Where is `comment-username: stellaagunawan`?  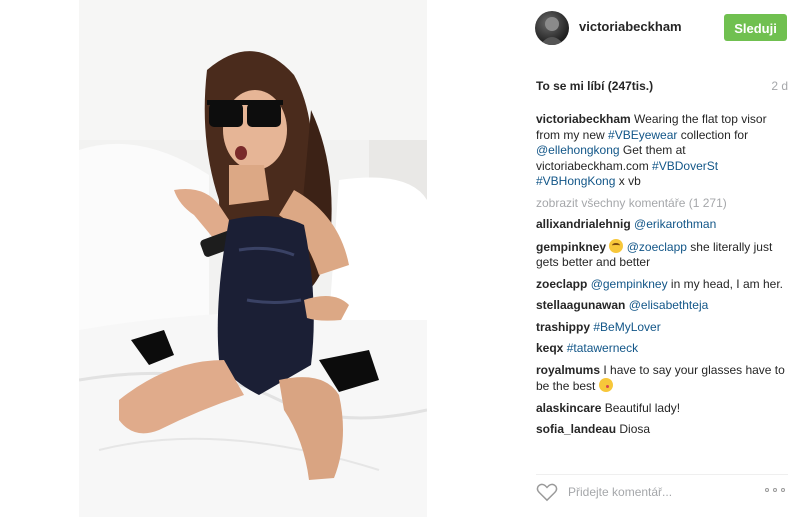 comment-username: stellaagunawan is located at coordinates (580, 305).